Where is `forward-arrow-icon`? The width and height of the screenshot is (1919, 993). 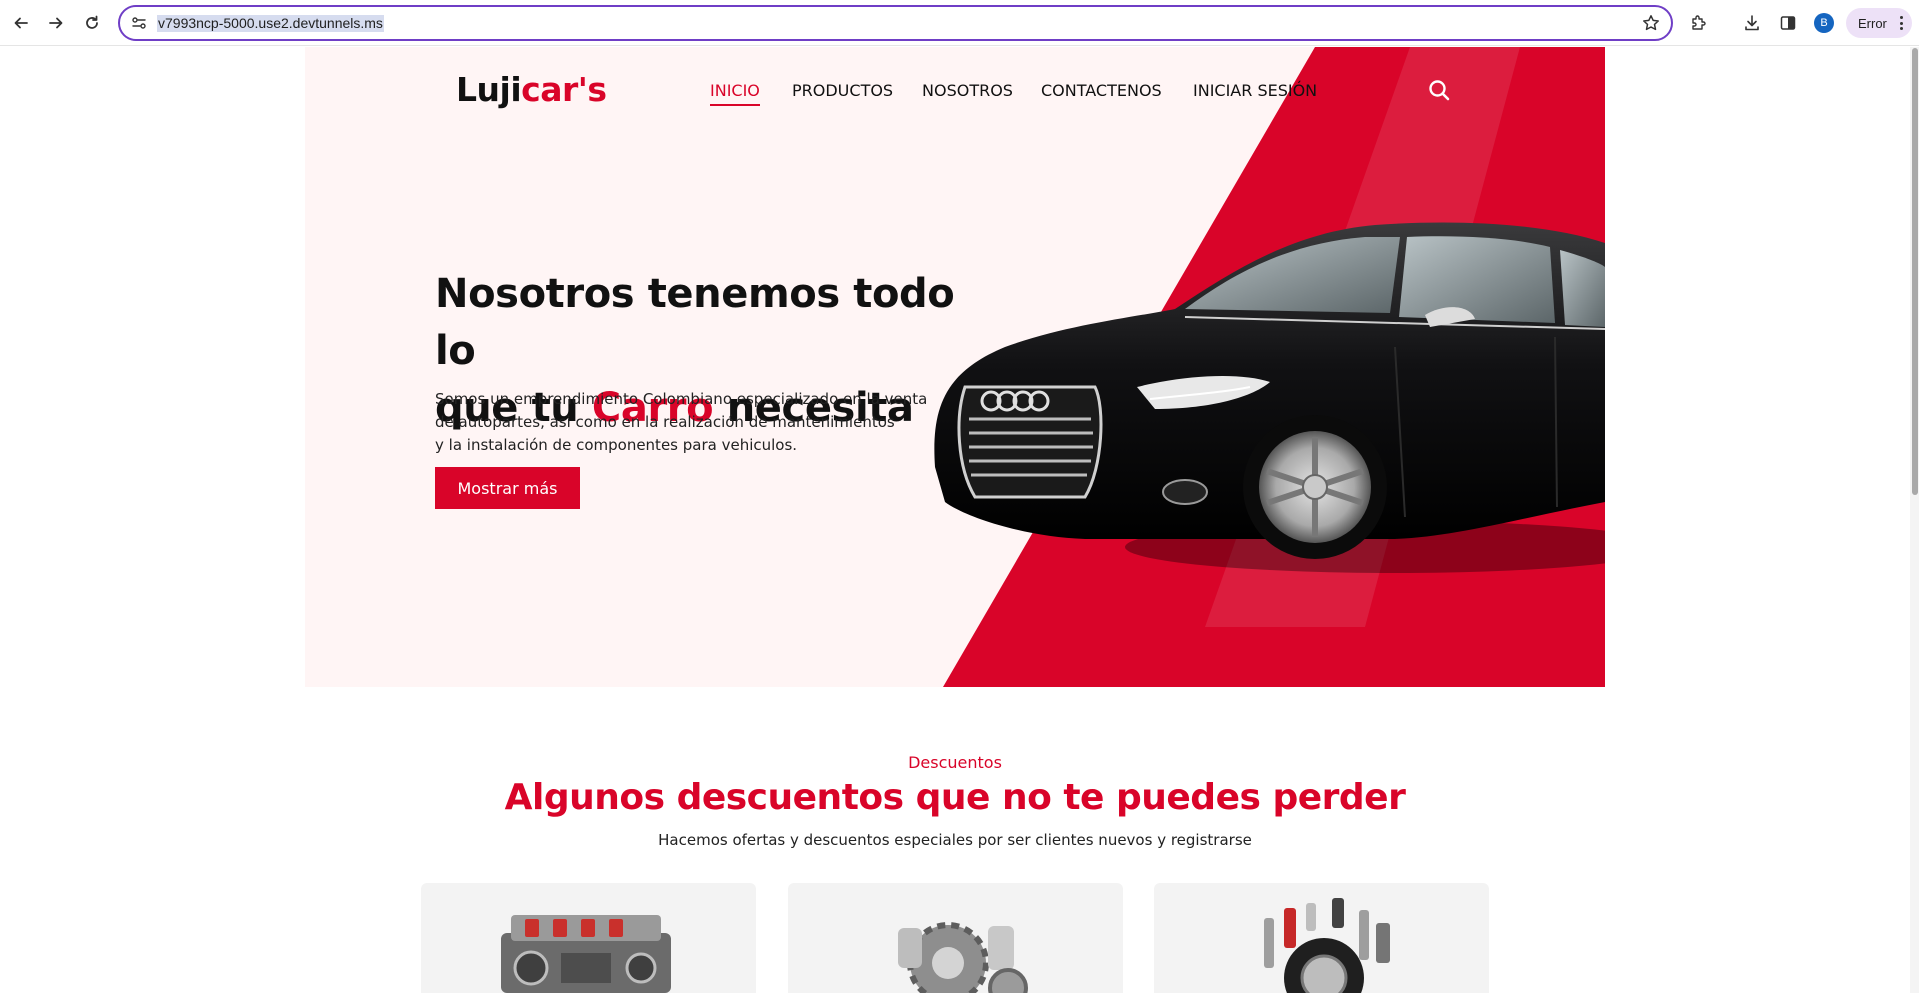
forward-arrow-icon is located at coordinates (56, 23).